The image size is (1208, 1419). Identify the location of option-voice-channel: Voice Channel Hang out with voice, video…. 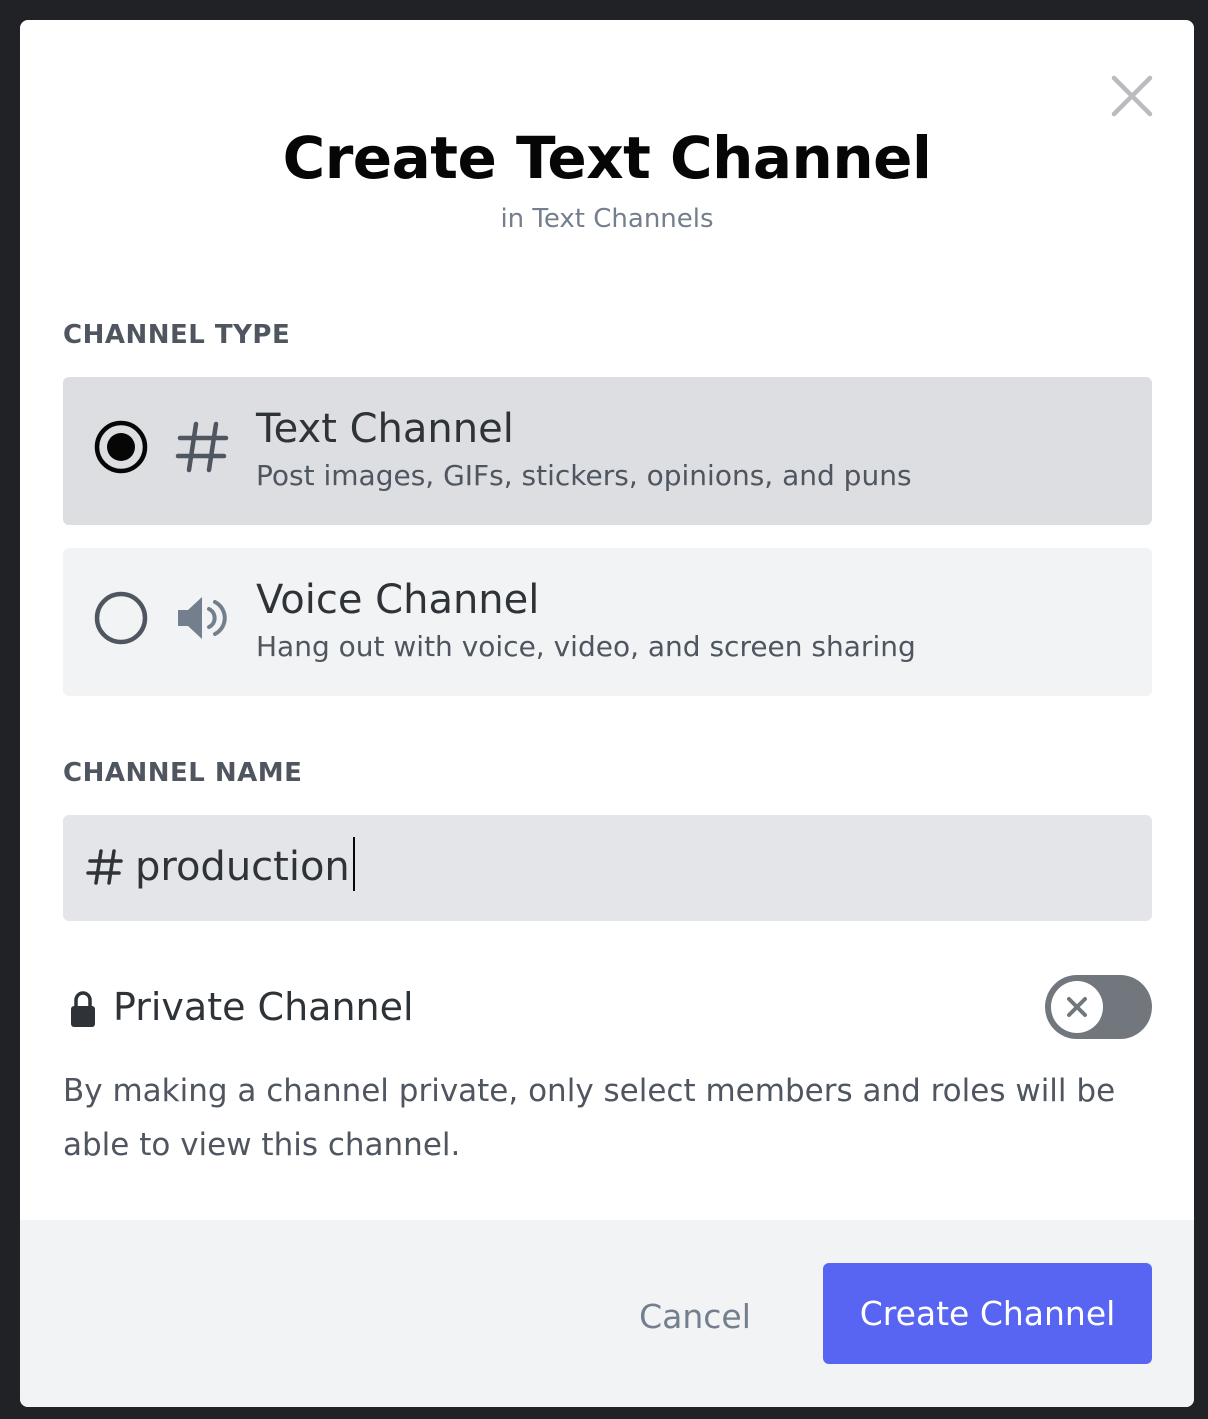
(607, 622).